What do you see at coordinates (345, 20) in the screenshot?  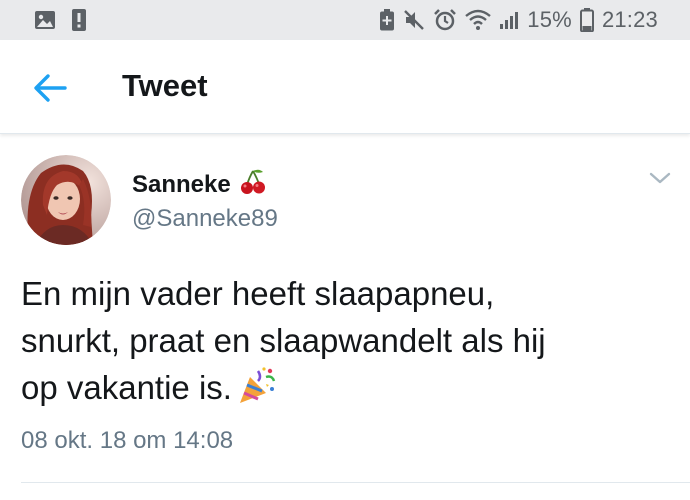 I see `status-bar: 15% 21:23` at bounding box center [345, 20].